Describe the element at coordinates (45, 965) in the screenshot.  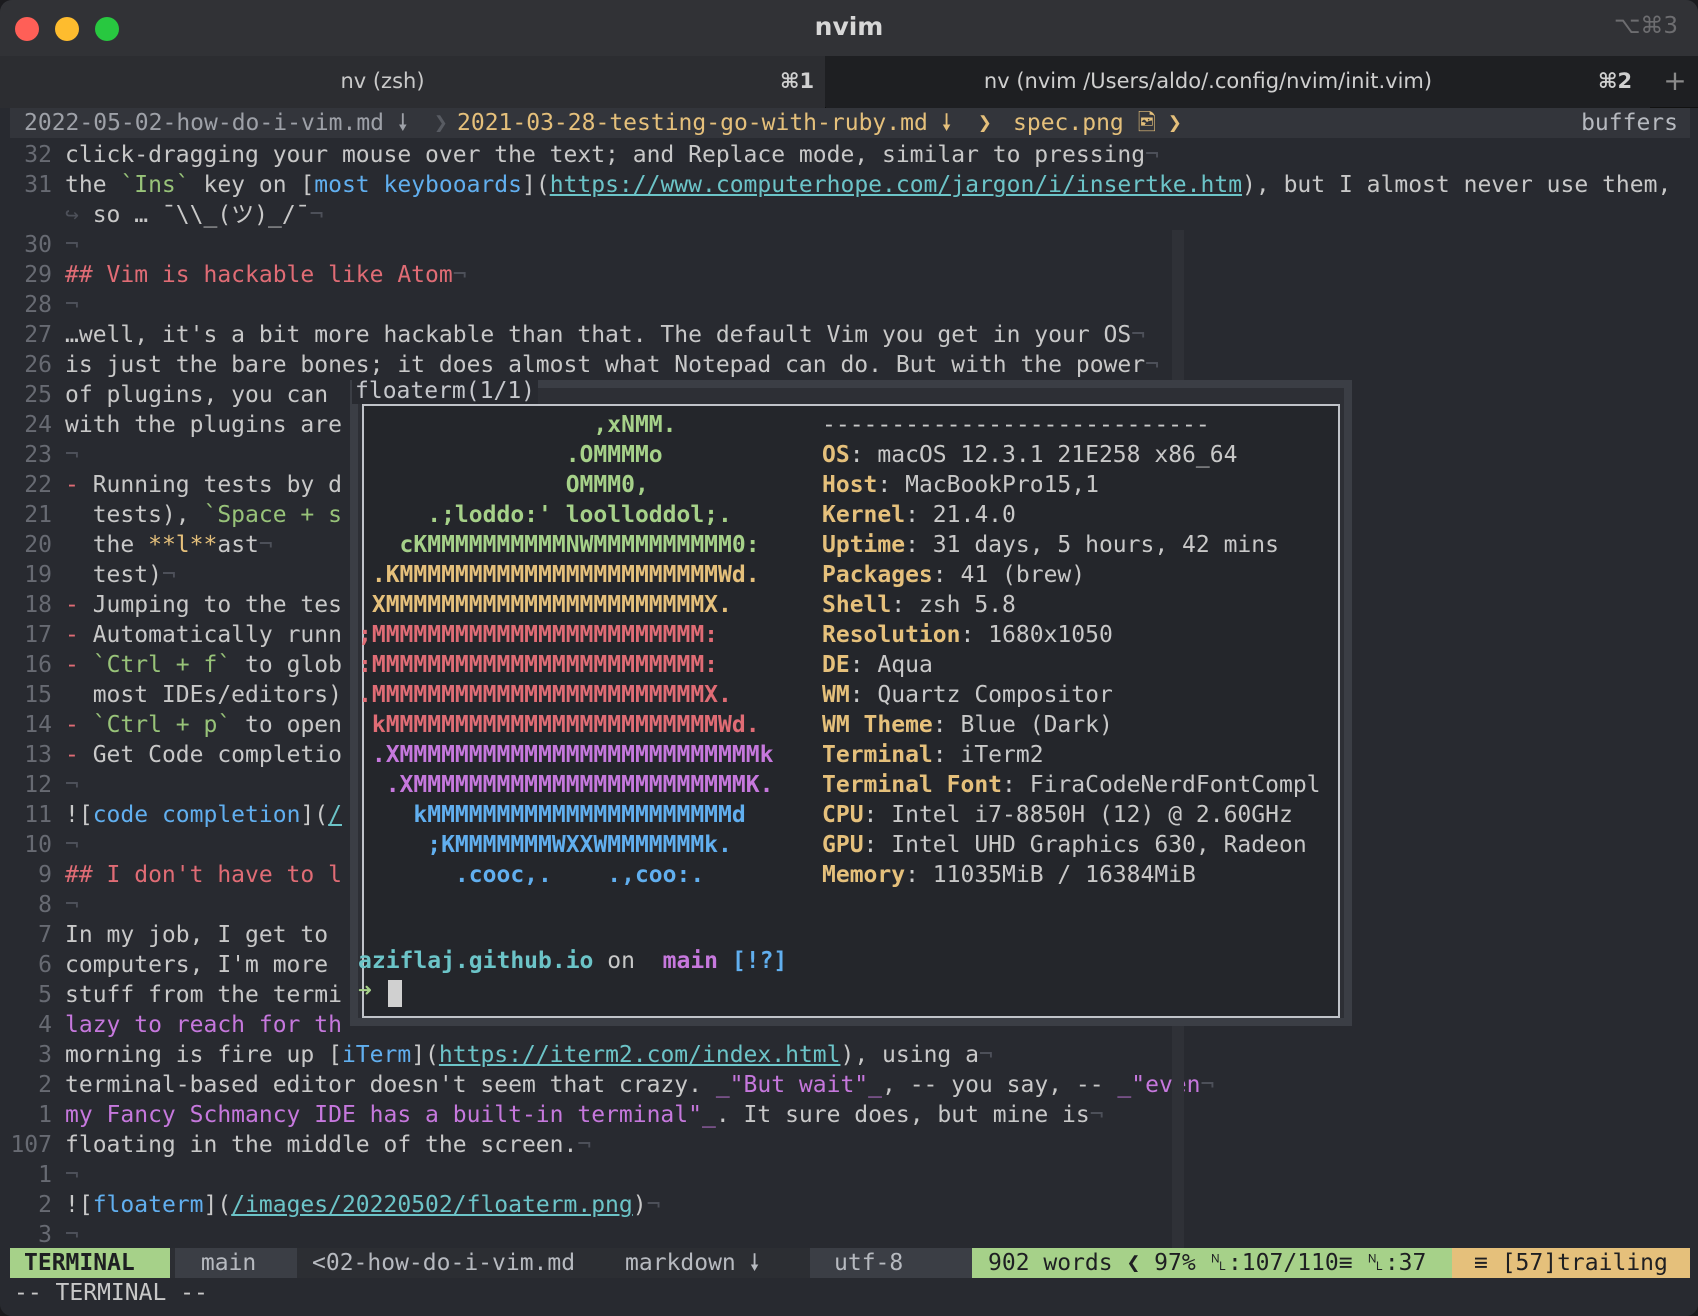
I see `line-number: 6` at that location.